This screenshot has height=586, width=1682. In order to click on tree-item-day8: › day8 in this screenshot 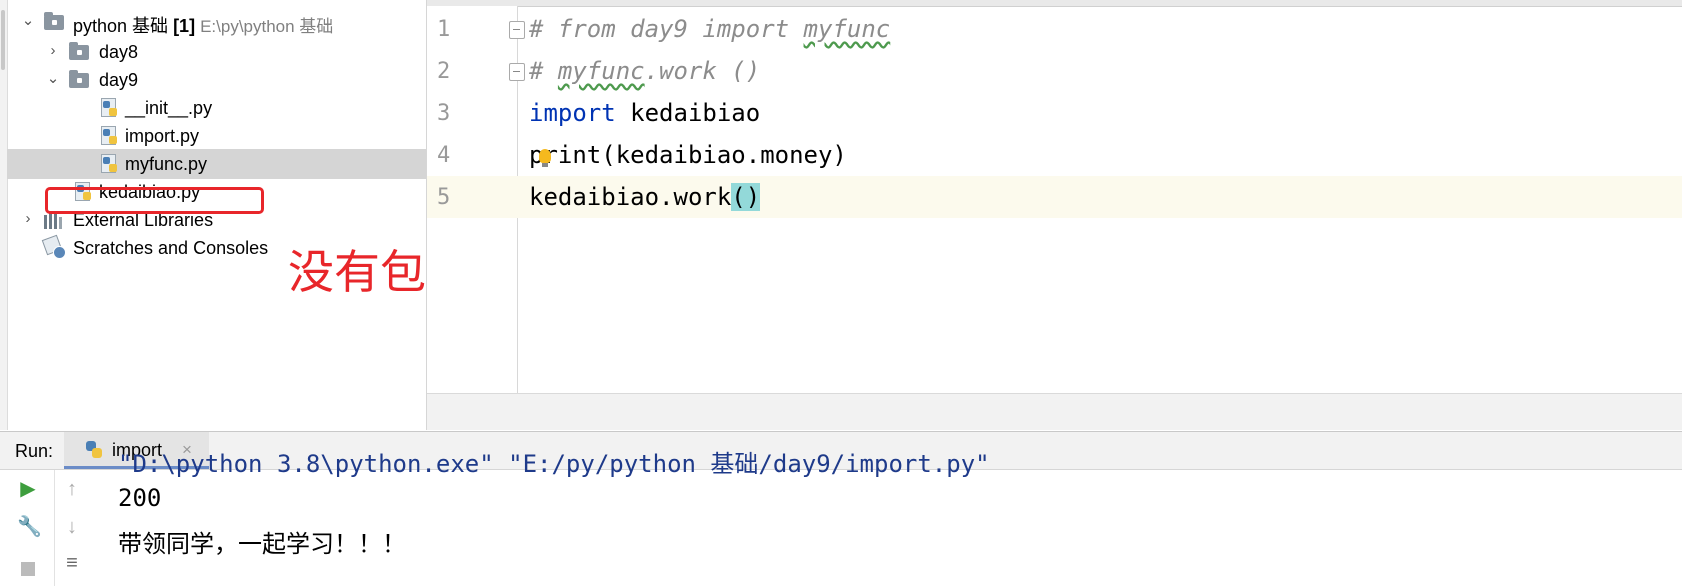, I will do `click(216, 52)`.